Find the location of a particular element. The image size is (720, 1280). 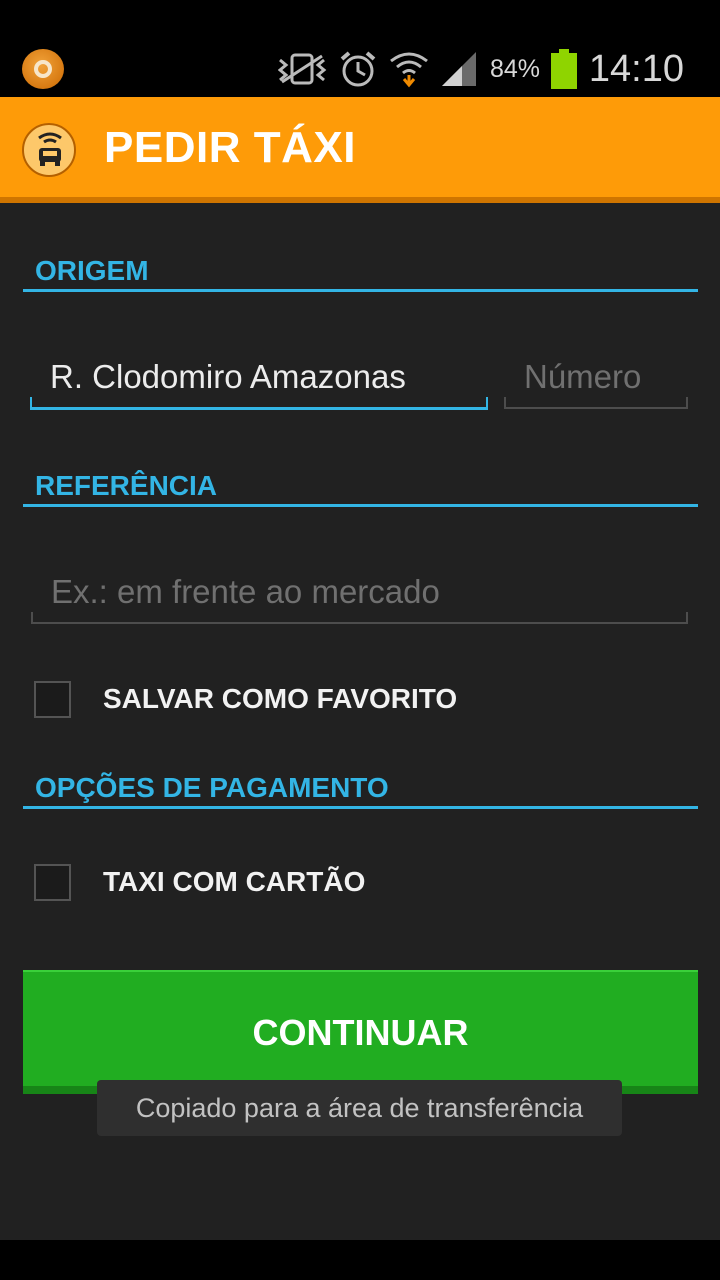

status-icons: 84% is located at coordinates (428, 69).